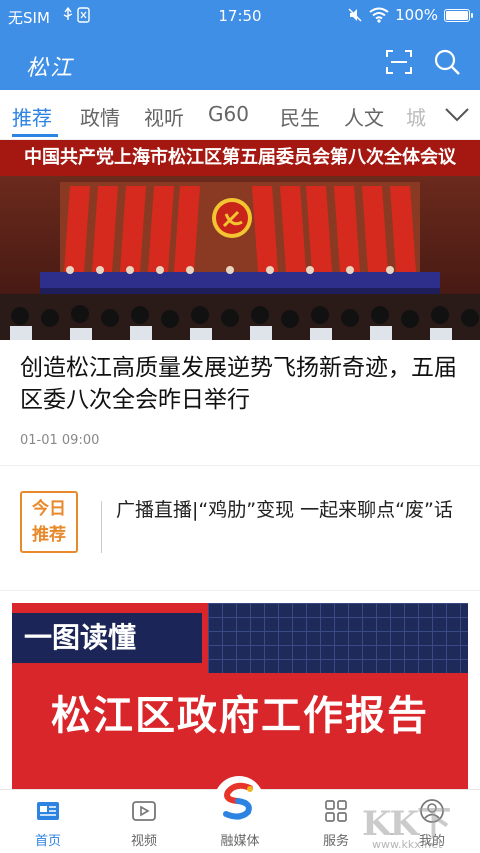  I want to click on badge-line-2: 推荐, so click(49, 535).